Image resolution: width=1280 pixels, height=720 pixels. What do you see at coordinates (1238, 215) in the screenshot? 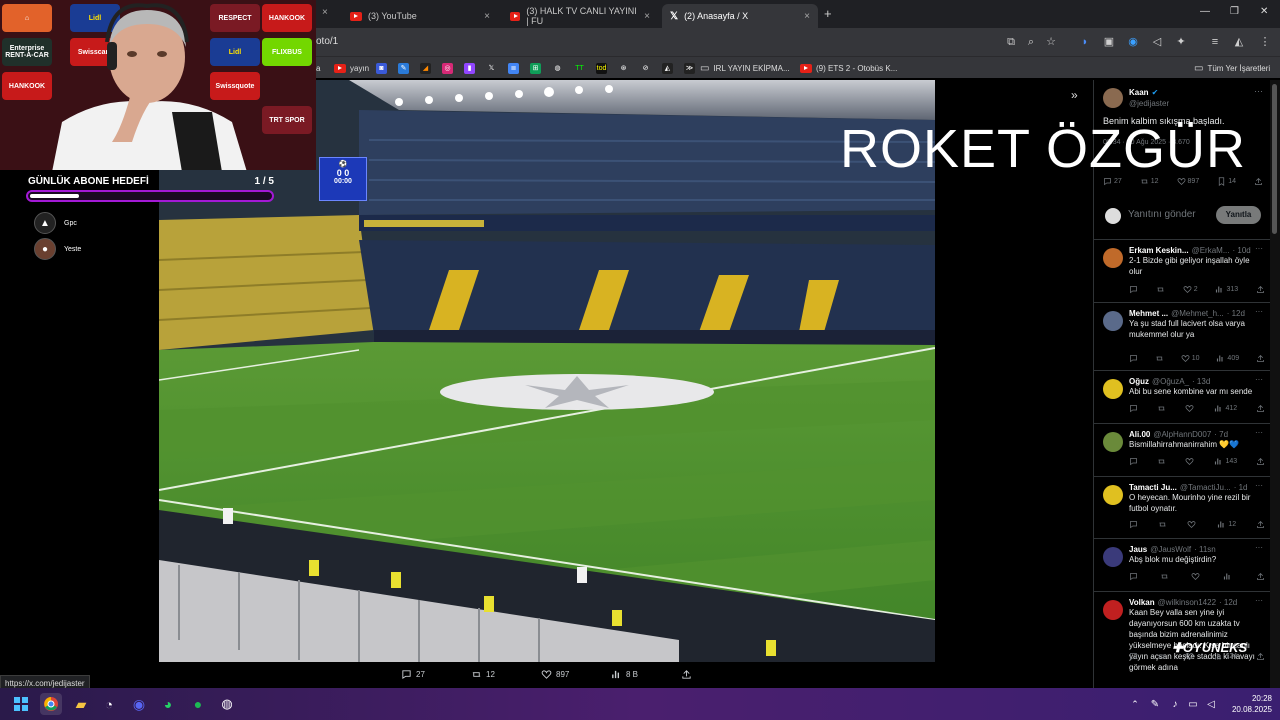
I see `reply-submit-button: Yanıtla` at bounding box center [1238, 215].